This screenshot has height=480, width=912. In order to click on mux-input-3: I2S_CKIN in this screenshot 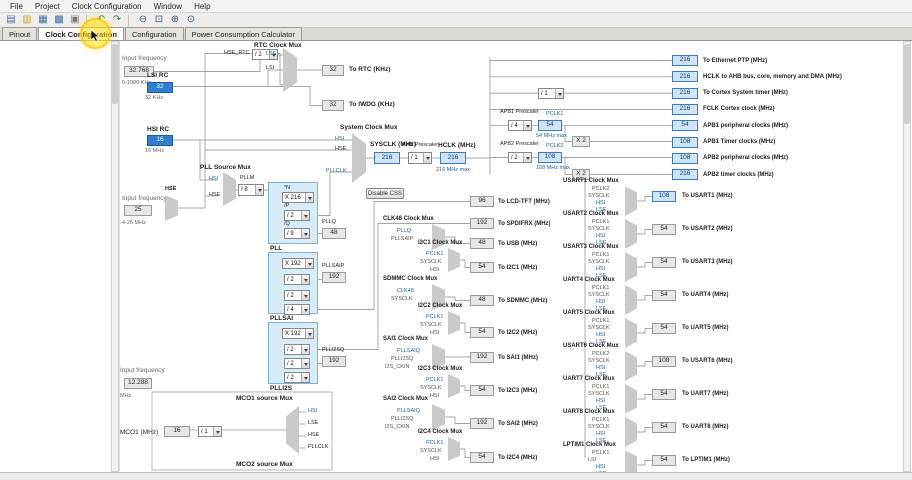, I will do `click(397, 427)`.